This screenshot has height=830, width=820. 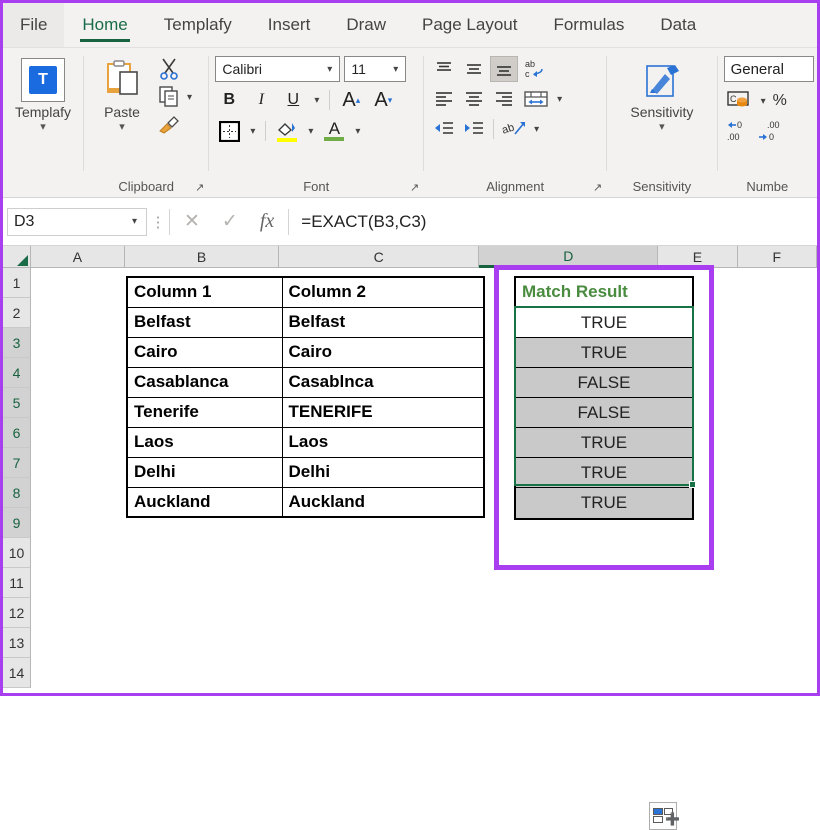 What do you see at coordinates (778, 101) in the screenshot?
I see `percent-style-button: %` at bounding box center [778, 101].